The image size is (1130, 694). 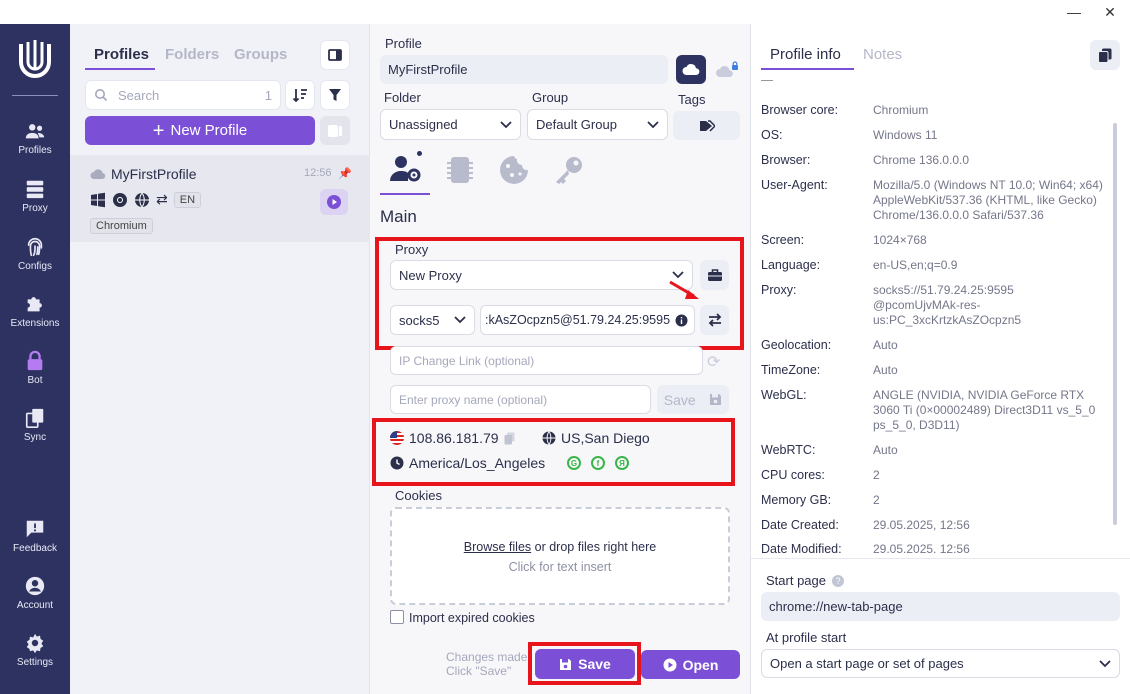 What do you see at coordinates (595, 547) in the screenshot?
I see `drop-text: or drop files right here` at bounding box center [595, 547].